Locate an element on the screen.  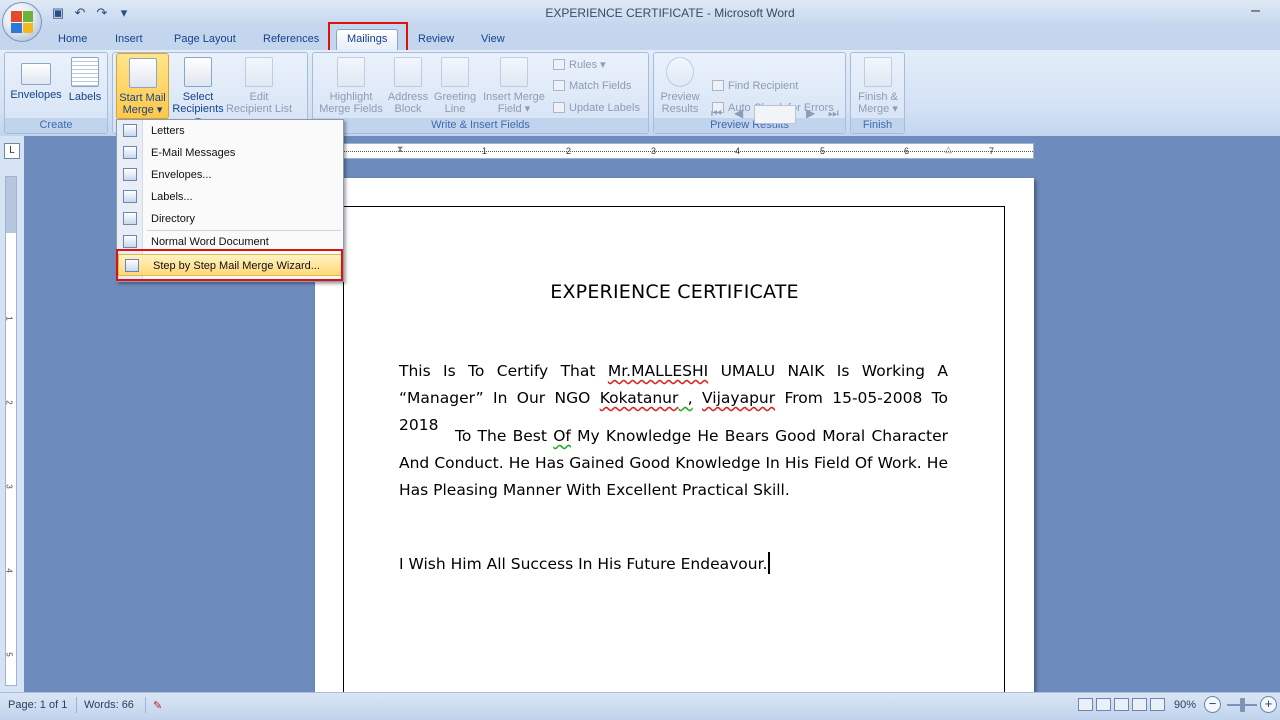
right-indent-marker-icon: △ is located at coordinates (949, 151).